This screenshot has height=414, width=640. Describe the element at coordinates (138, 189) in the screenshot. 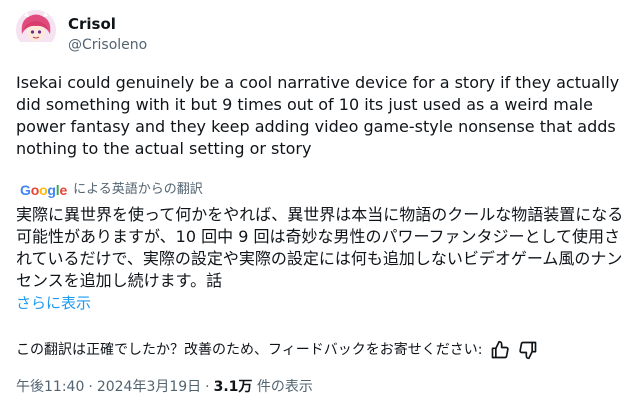

I see `translation-label: による英語からの翻訳` at that location.